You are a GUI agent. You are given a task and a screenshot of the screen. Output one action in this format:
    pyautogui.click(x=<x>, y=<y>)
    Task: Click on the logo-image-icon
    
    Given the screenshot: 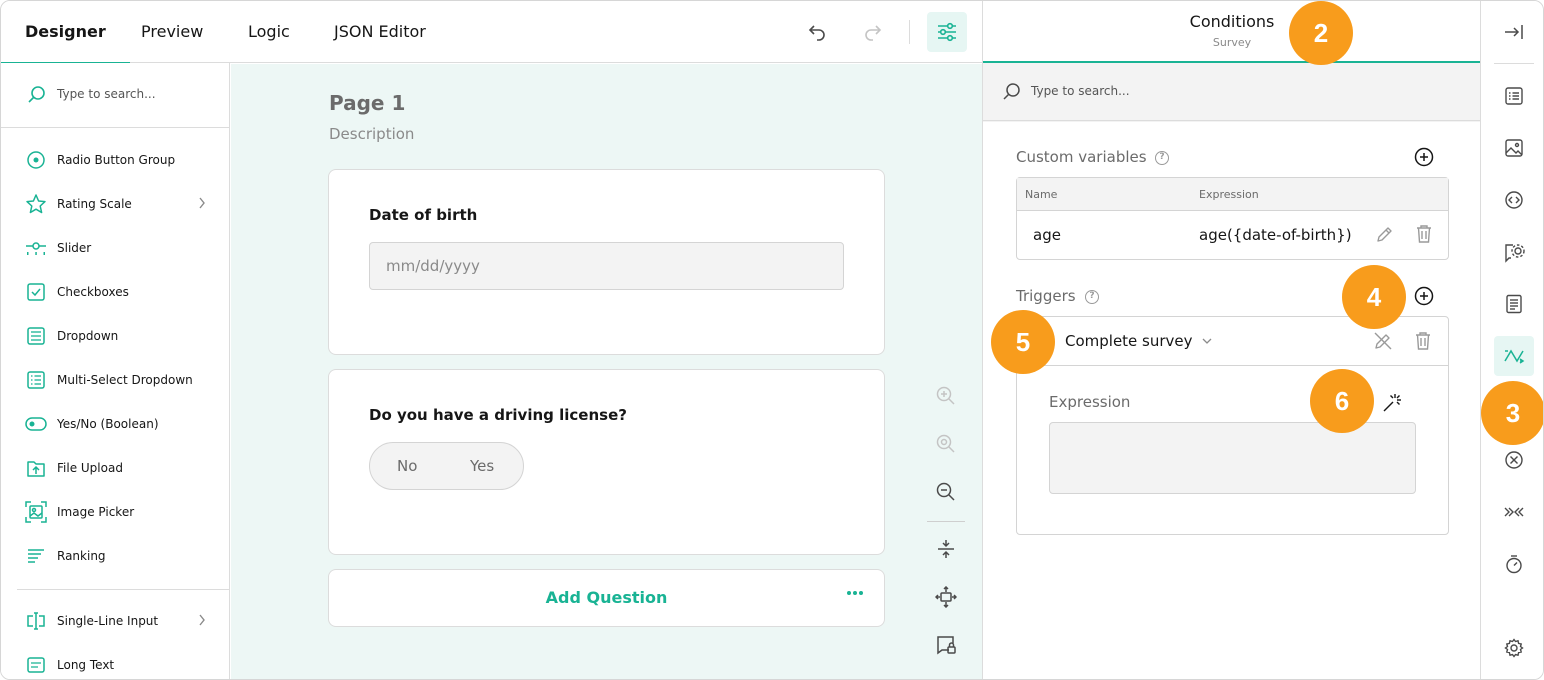 What is the action you would take?
    pyautogui.click(x=1514, y=148)
    